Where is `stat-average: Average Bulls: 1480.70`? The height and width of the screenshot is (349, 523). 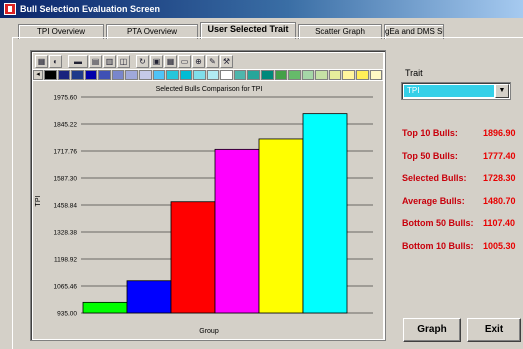 stat-average: Average Bulls: 1480.70 is located at coordinates (462, 207).